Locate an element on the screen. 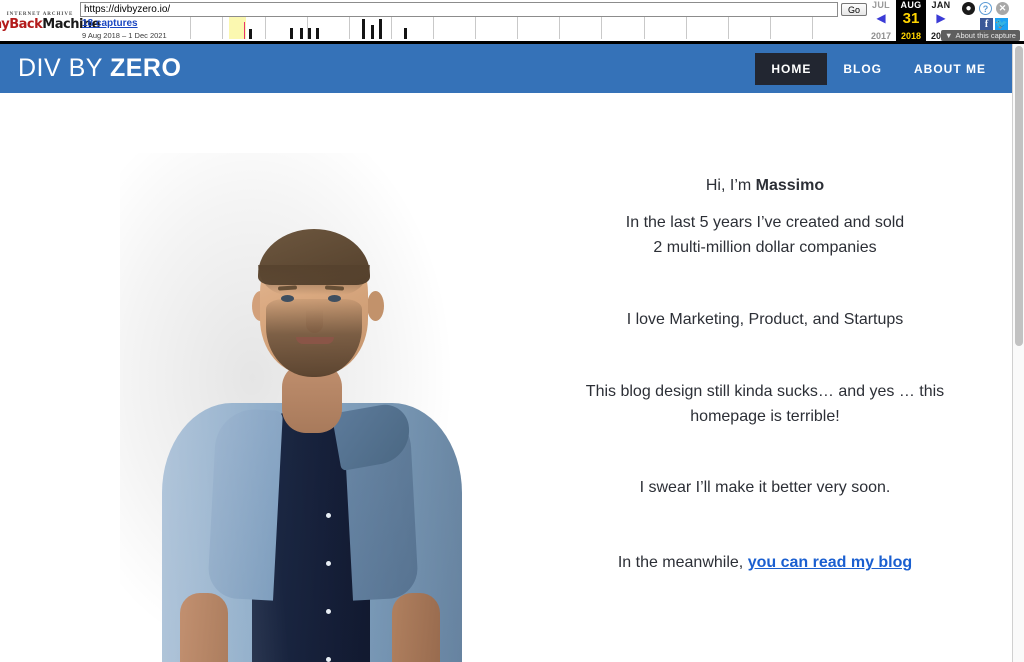  prev-year-label: 2017 is located at coordinates (881, 36).